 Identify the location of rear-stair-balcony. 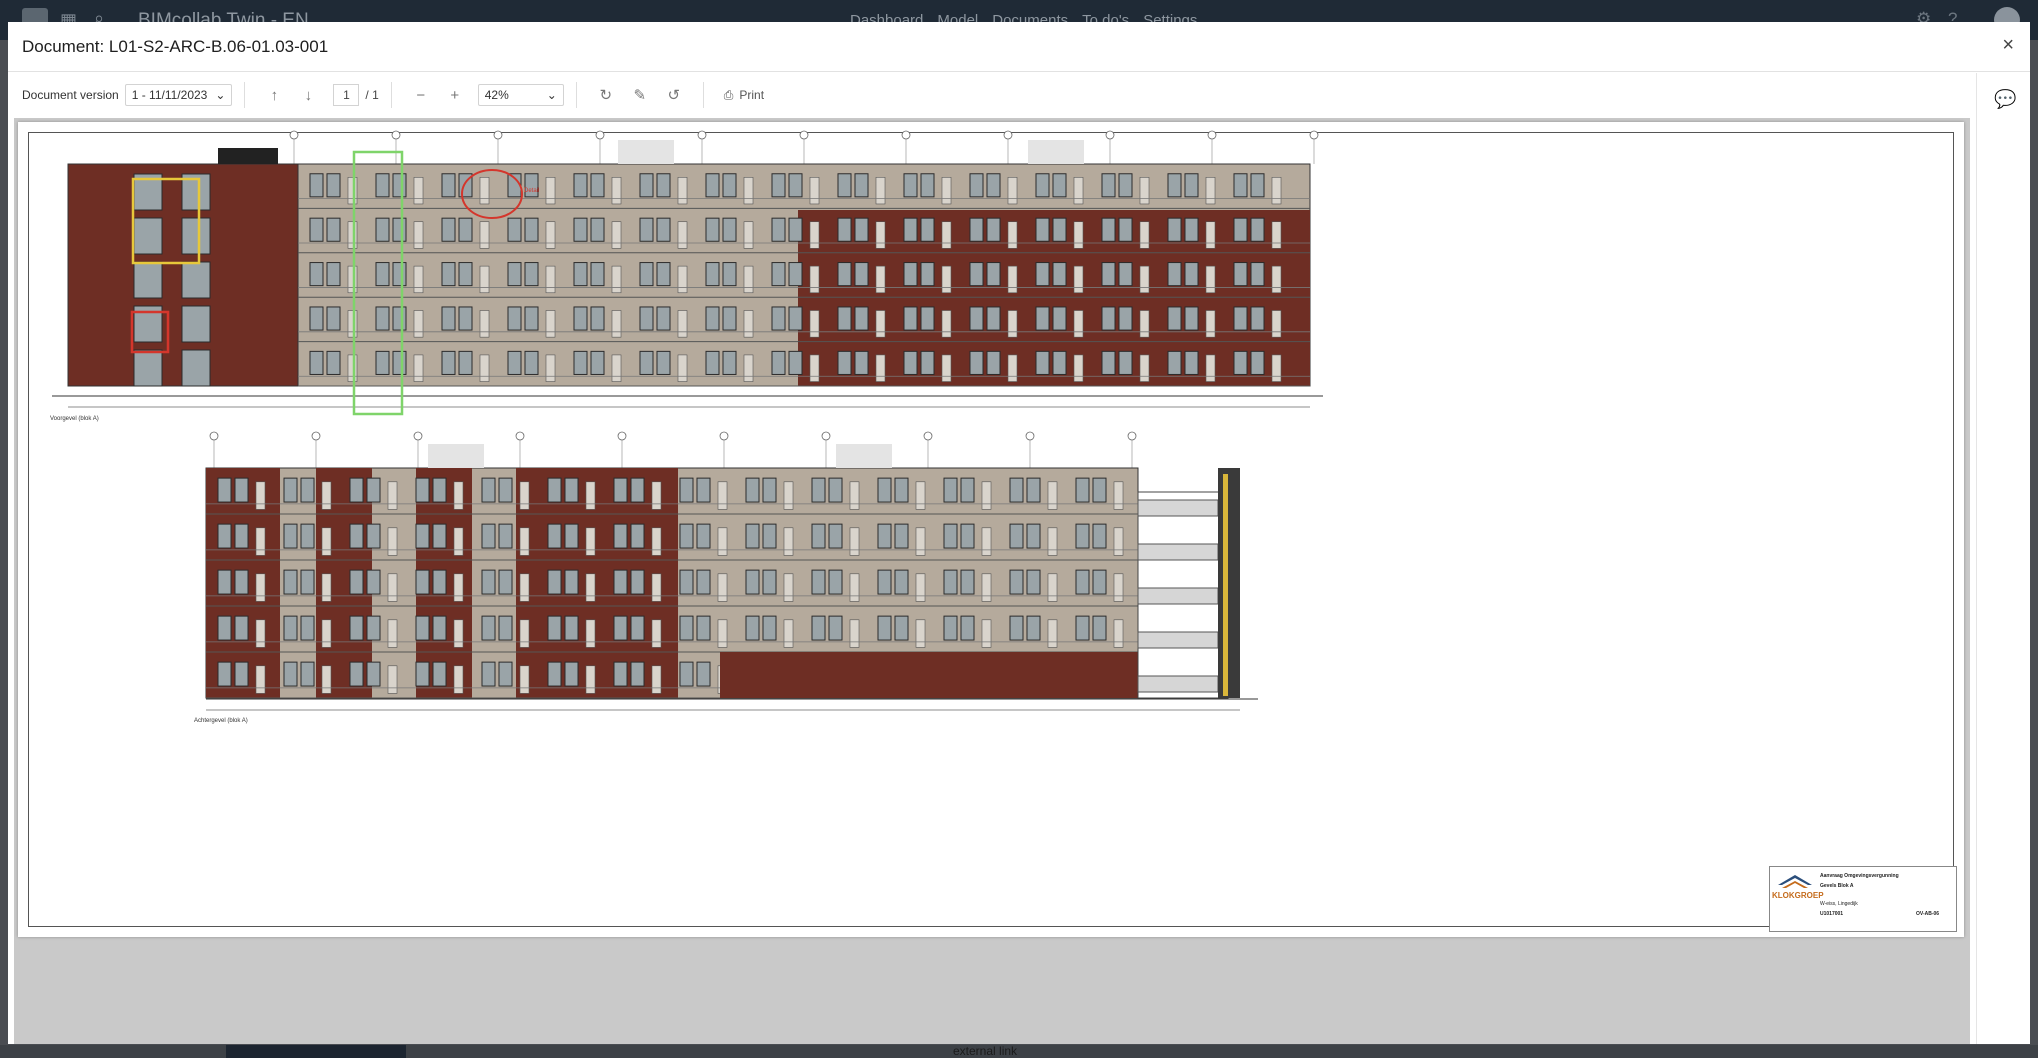
(1178, 596).